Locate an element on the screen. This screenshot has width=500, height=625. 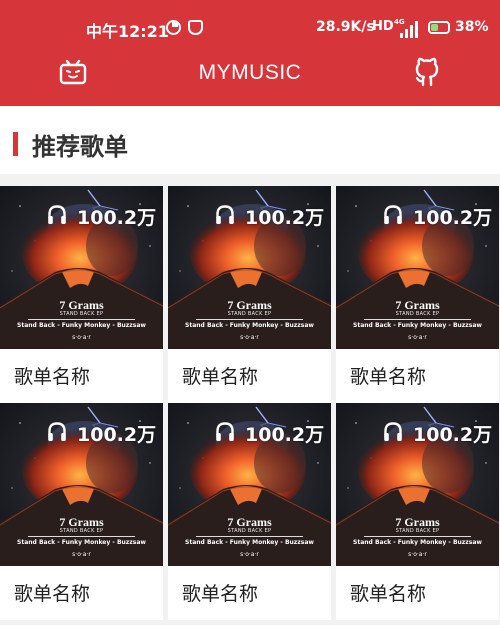
status-network: 4G is located at coordinates (399, 22).